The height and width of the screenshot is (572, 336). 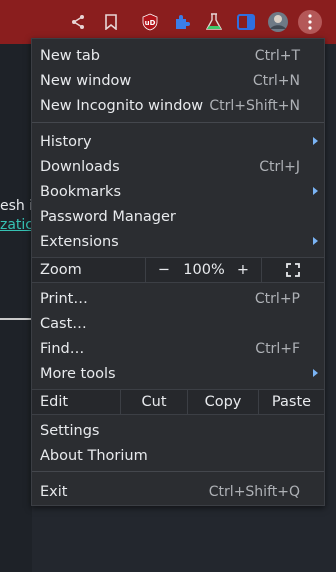 I want to click on bookmark-icon, so click(x=111, y=22).